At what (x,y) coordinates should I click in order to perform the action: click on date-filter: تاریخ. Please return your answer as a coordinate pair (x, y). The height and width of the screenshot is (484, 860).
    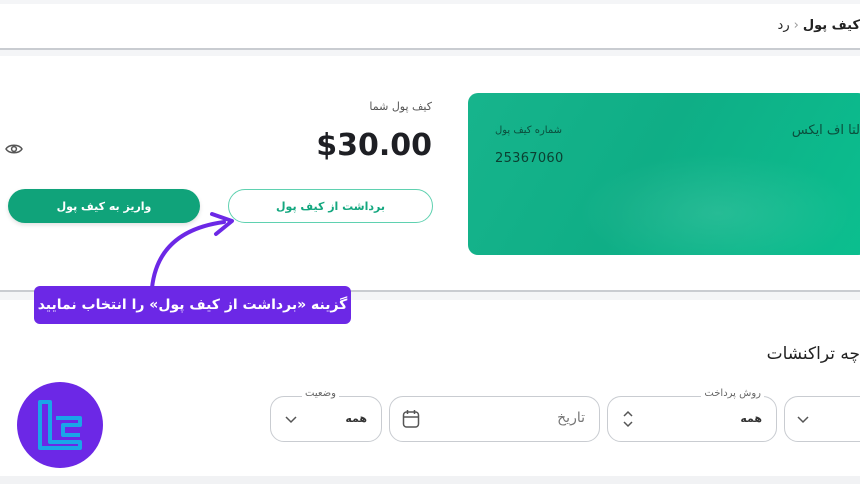
    Looking at the image, I should click on (494, 419).